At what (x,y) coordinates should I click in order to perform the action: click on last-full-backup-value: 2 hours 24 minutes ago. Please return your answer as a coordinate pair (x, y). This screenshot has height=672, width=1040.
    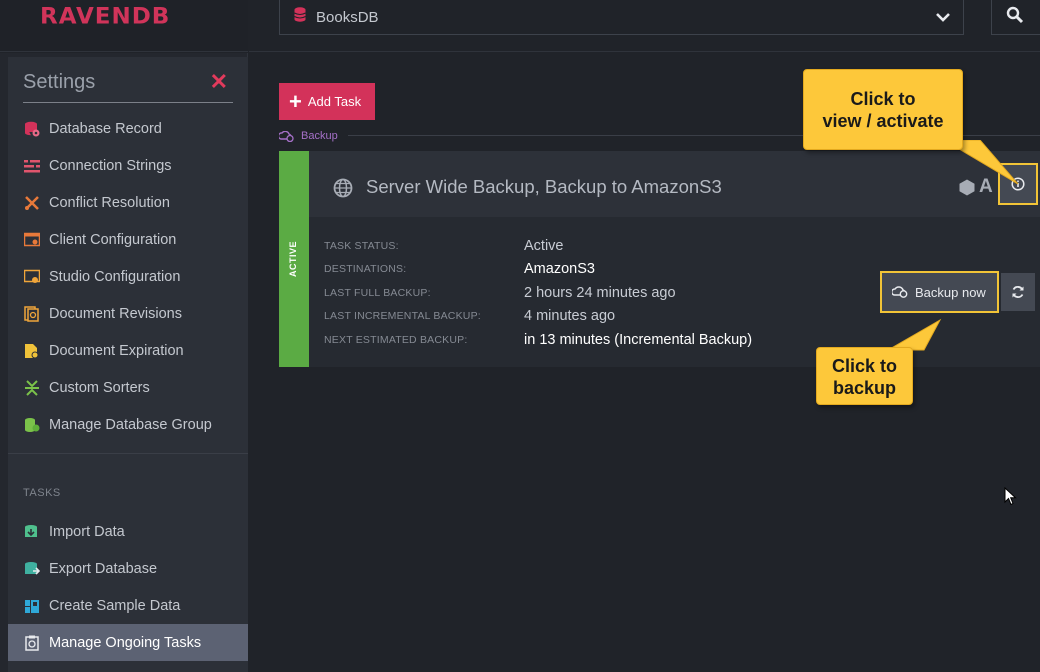
    Looking at the image, I should click on (600, 293).